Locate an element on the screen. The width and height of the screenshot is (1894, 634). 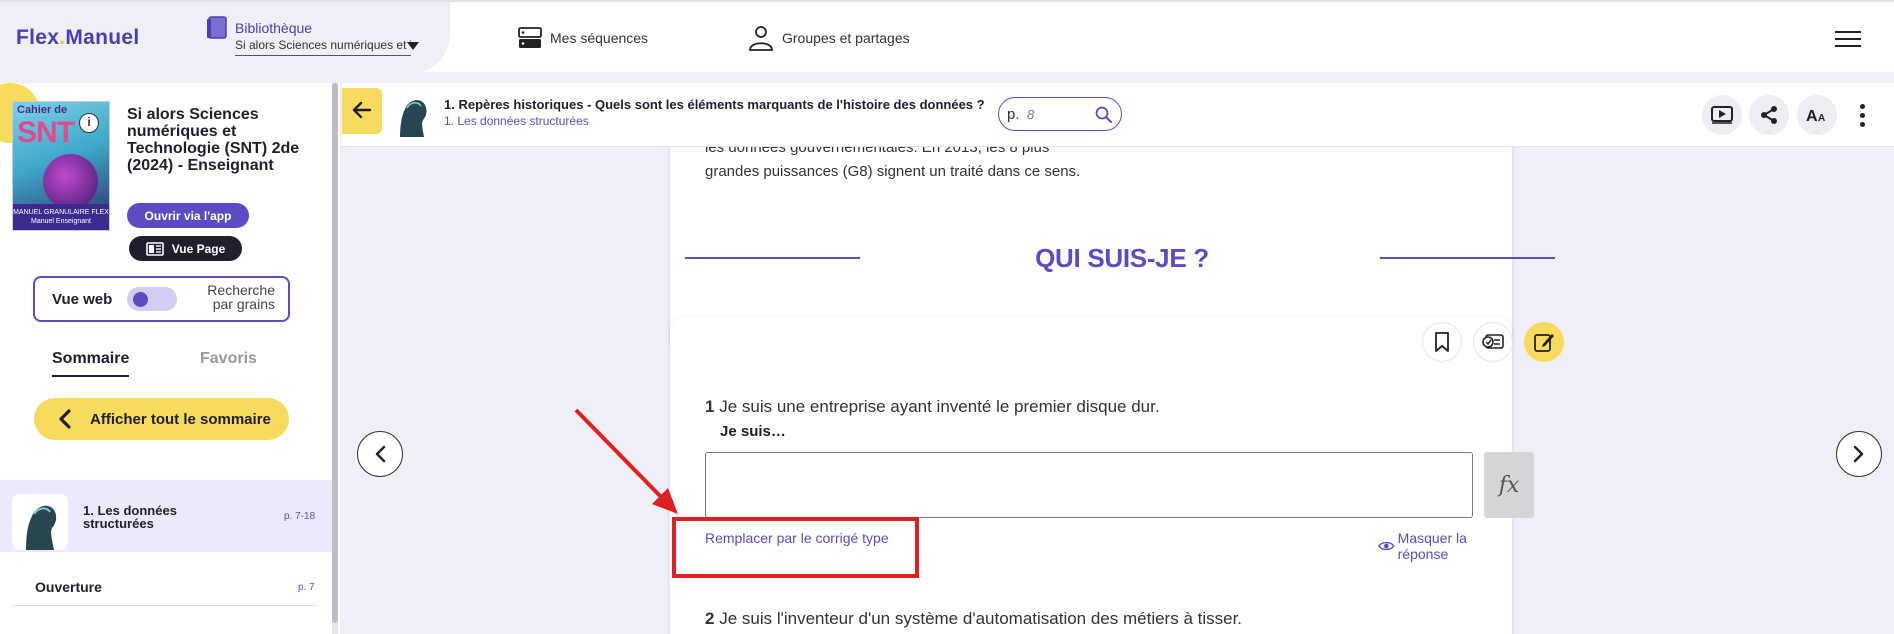
bookmark-icon is located at coordinates (1442, 342).